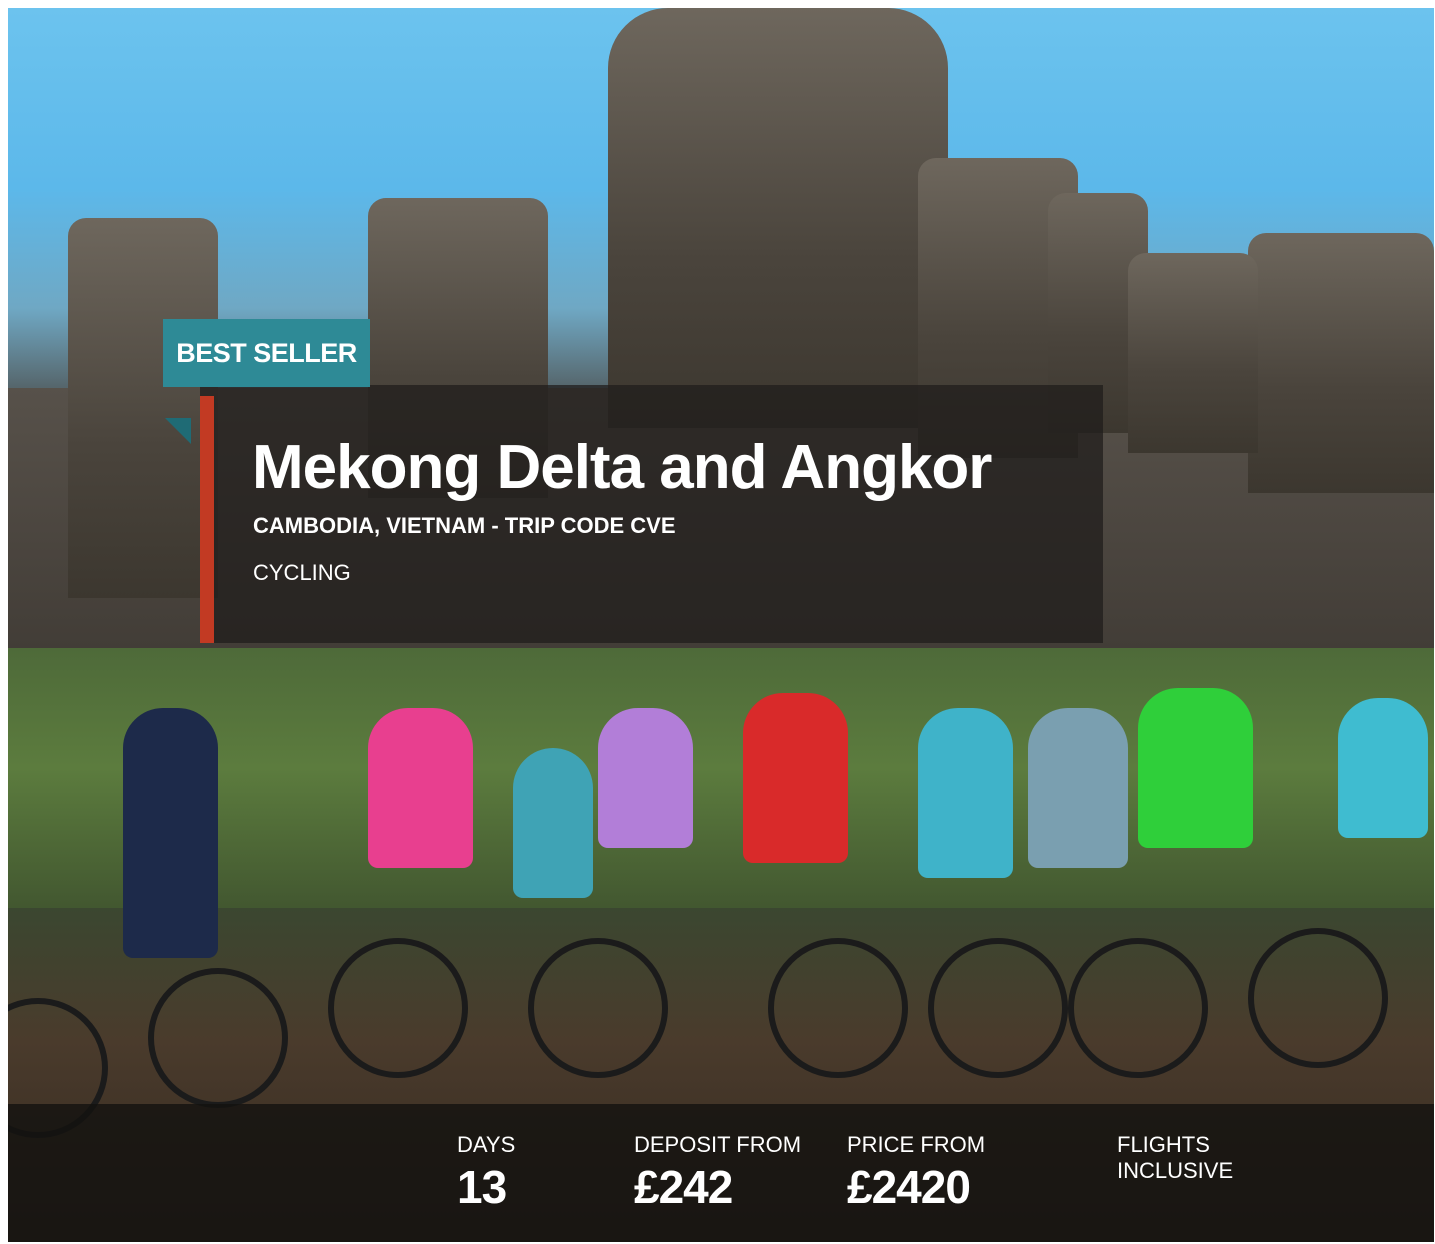  I want to click on trip-location-code: CAMBODIA, VIETNAM - TRIP CODE CVE, so click(464, 525).